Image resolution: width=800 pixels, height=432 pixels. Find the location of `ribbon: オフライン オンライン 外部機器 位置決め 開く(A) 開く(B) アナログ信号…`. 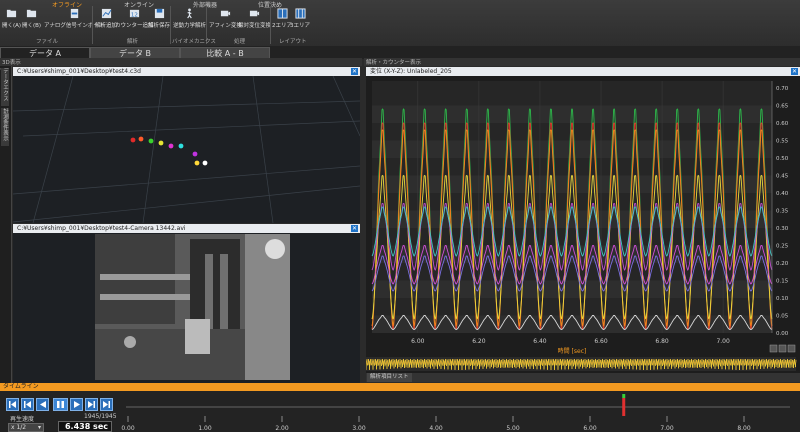

ribbon: オフライン オンライン 外部機器 位置決め 開く(A) 開く(B) アナログ信号… is located at coordinates (400, 23).